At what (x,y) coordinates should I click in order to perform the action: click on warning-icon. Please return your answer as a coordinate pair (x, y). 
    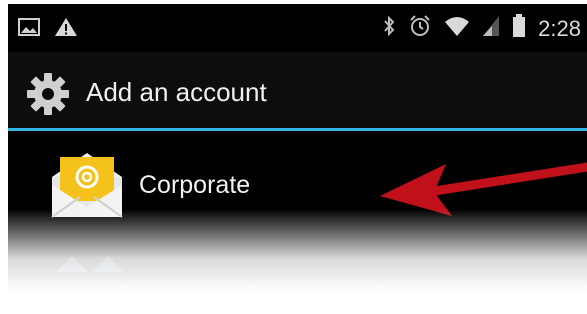
    Looking at the image, I should click on (66, 29).